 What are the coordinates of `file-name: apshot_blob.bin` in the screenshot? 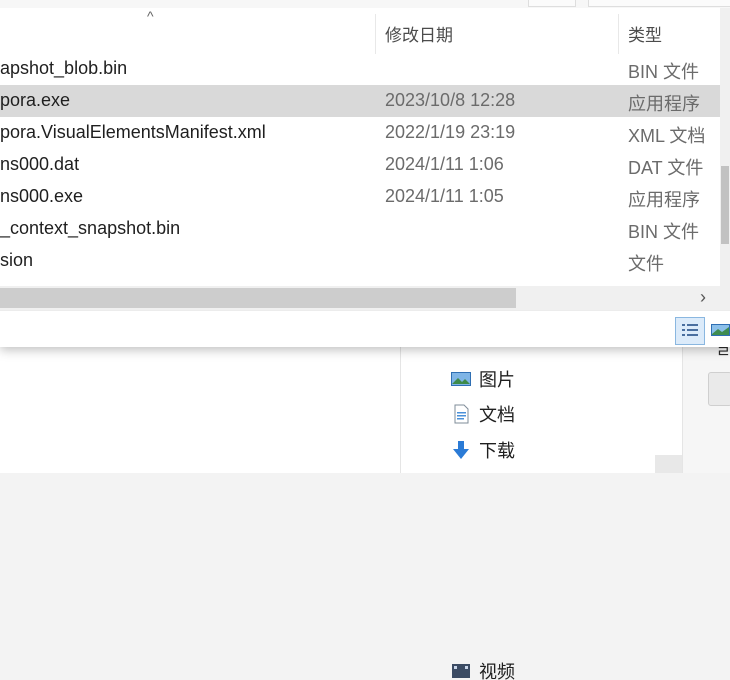 It's located at (64, 68).